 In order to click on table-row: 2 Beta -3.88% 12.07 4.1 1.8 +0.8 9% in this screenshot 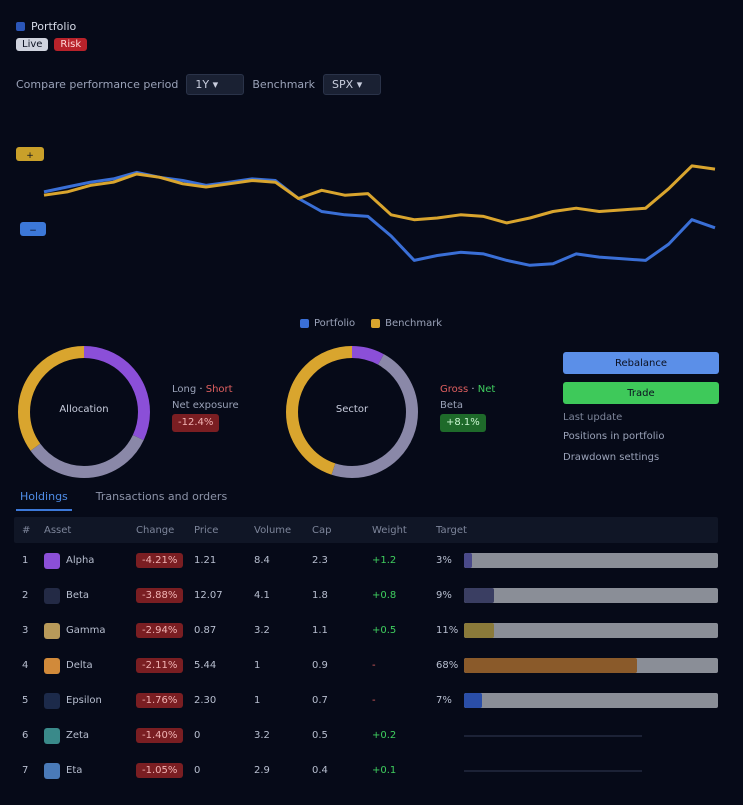, I will do `click(366, 595)`.